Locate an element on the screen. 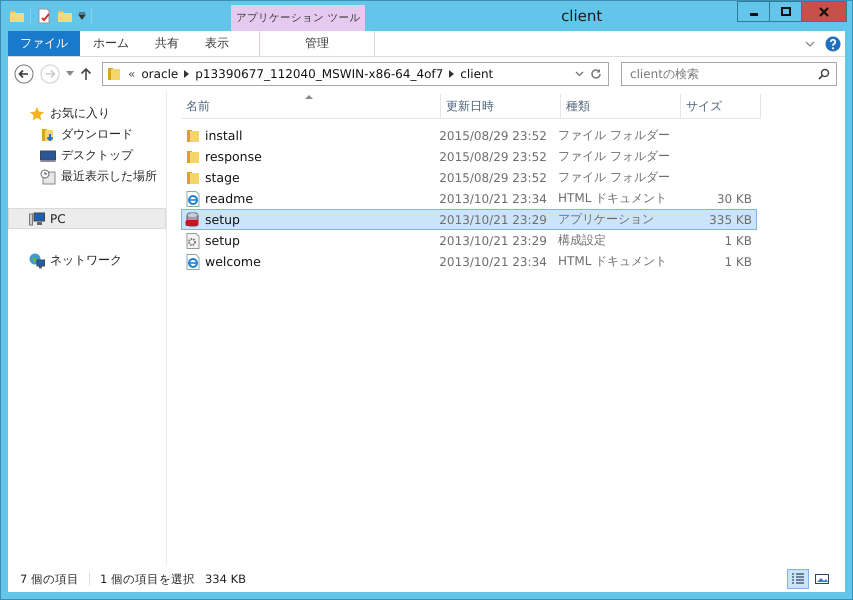  context-tab-header: アプリケーション ツール is located at coordinates (298, 18).